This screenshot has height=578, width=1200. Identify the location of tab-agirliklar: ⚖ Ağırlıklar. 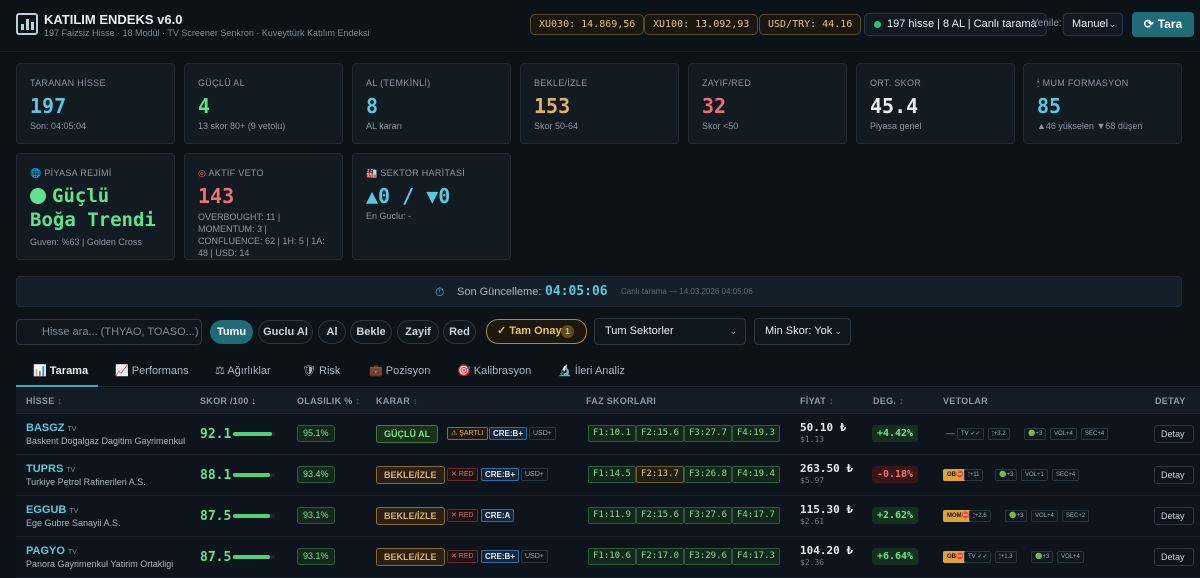
(243, 373).